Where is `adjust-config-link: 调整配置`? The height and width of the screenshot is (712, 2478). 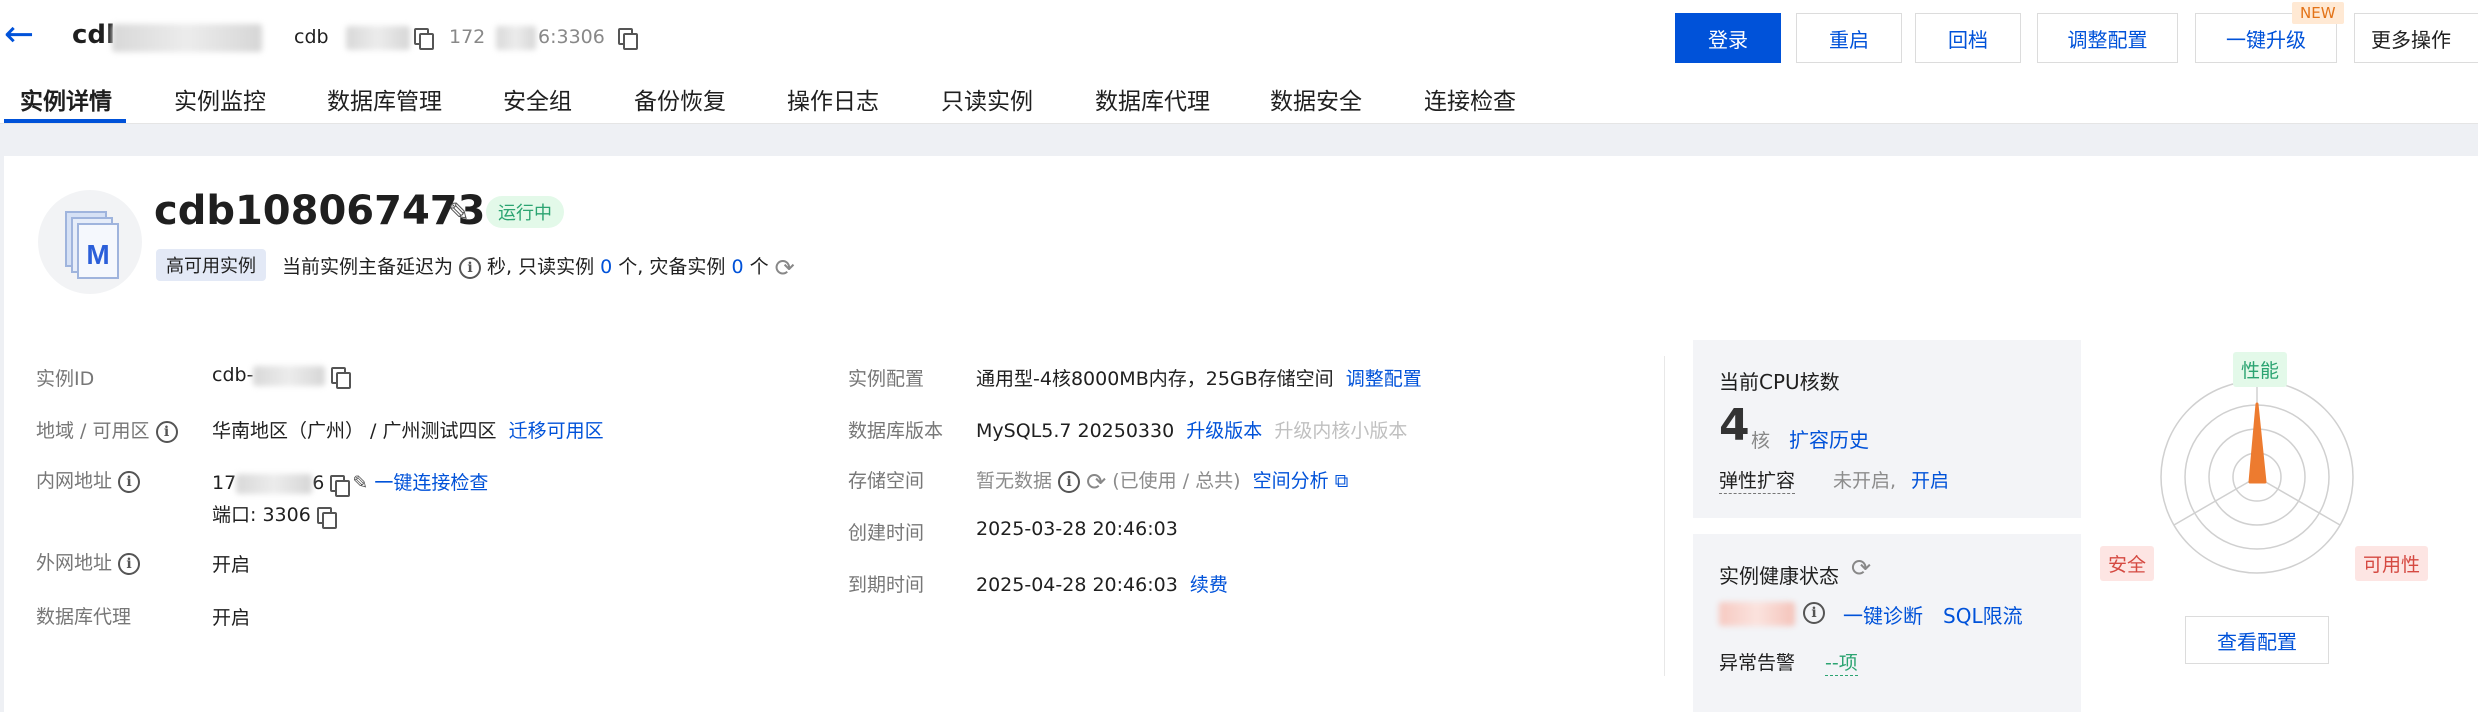 adjust-config-link: 调整配置 is located at coordinates (1384, 379).